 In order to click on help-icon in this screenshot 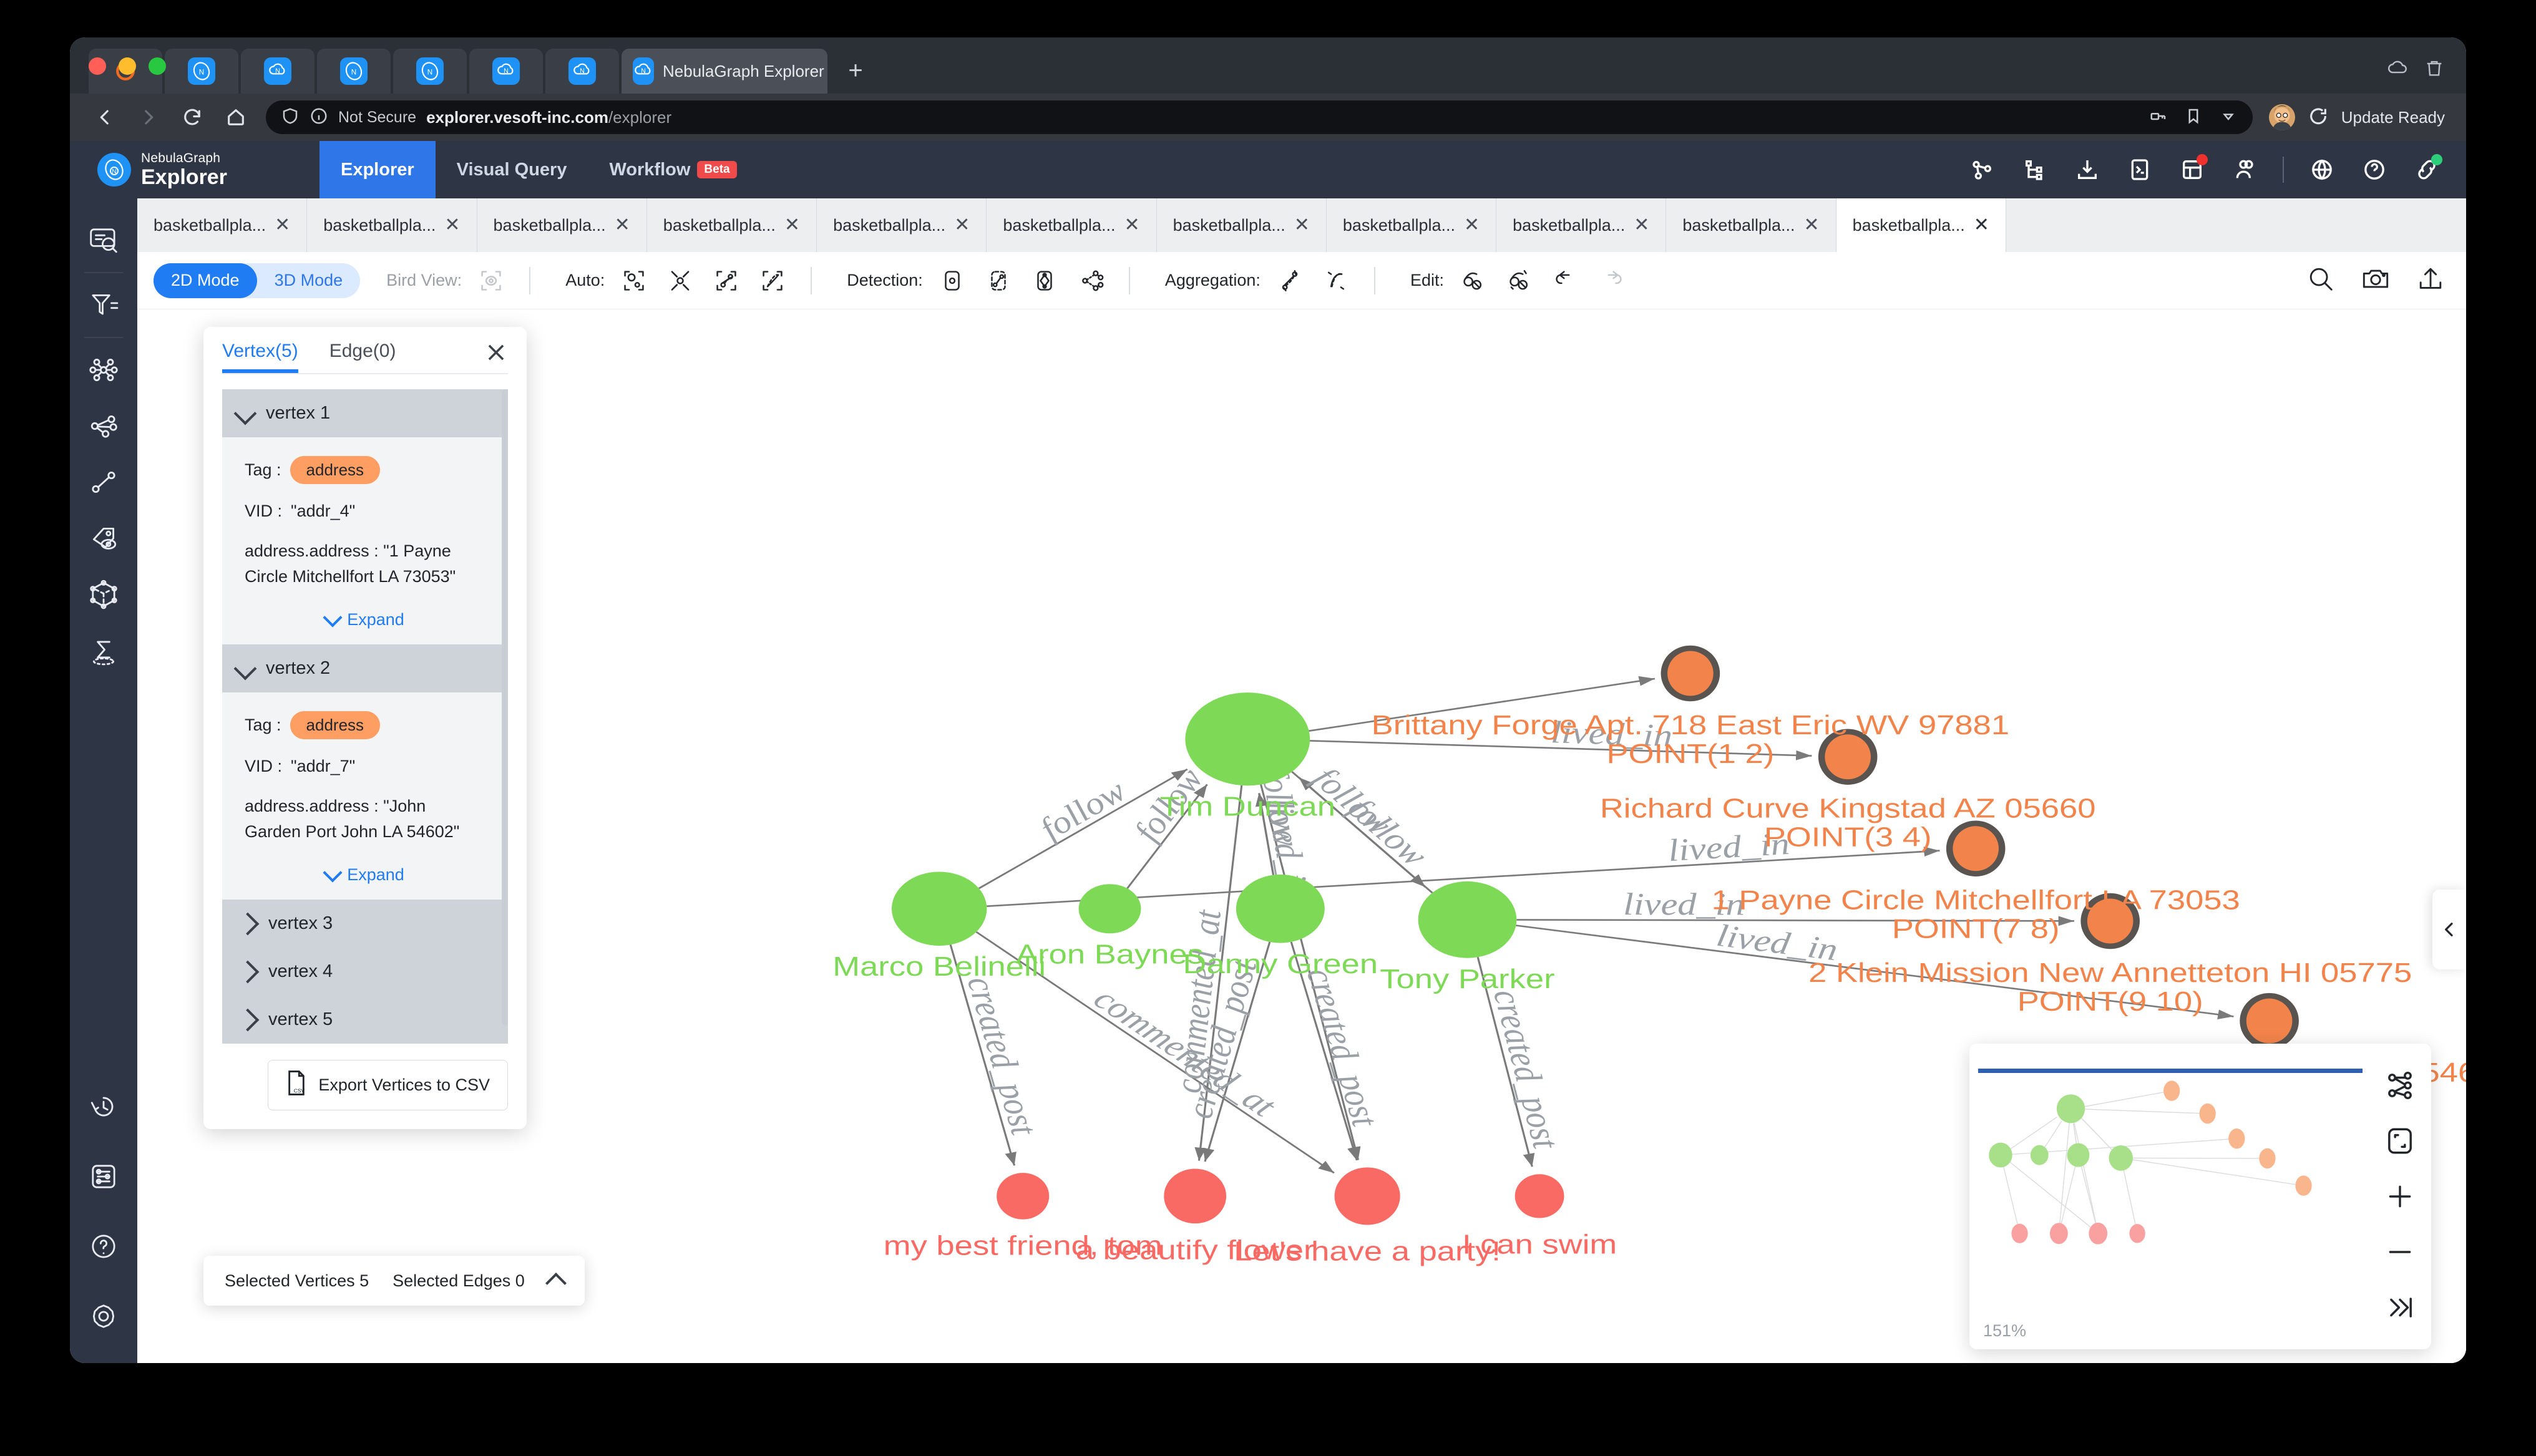, I will do `click(2374, 170)`.